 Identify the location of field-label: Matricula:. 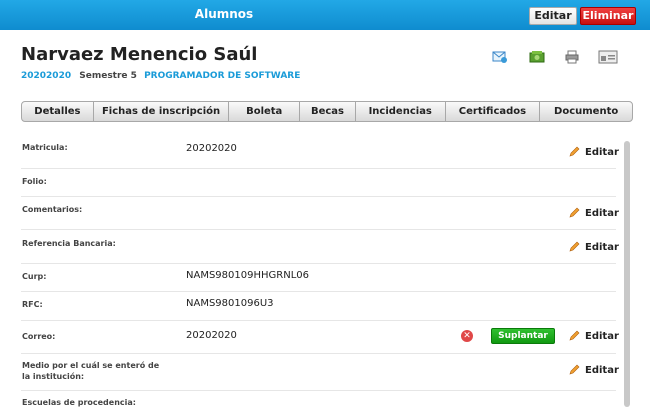
(45, 147).